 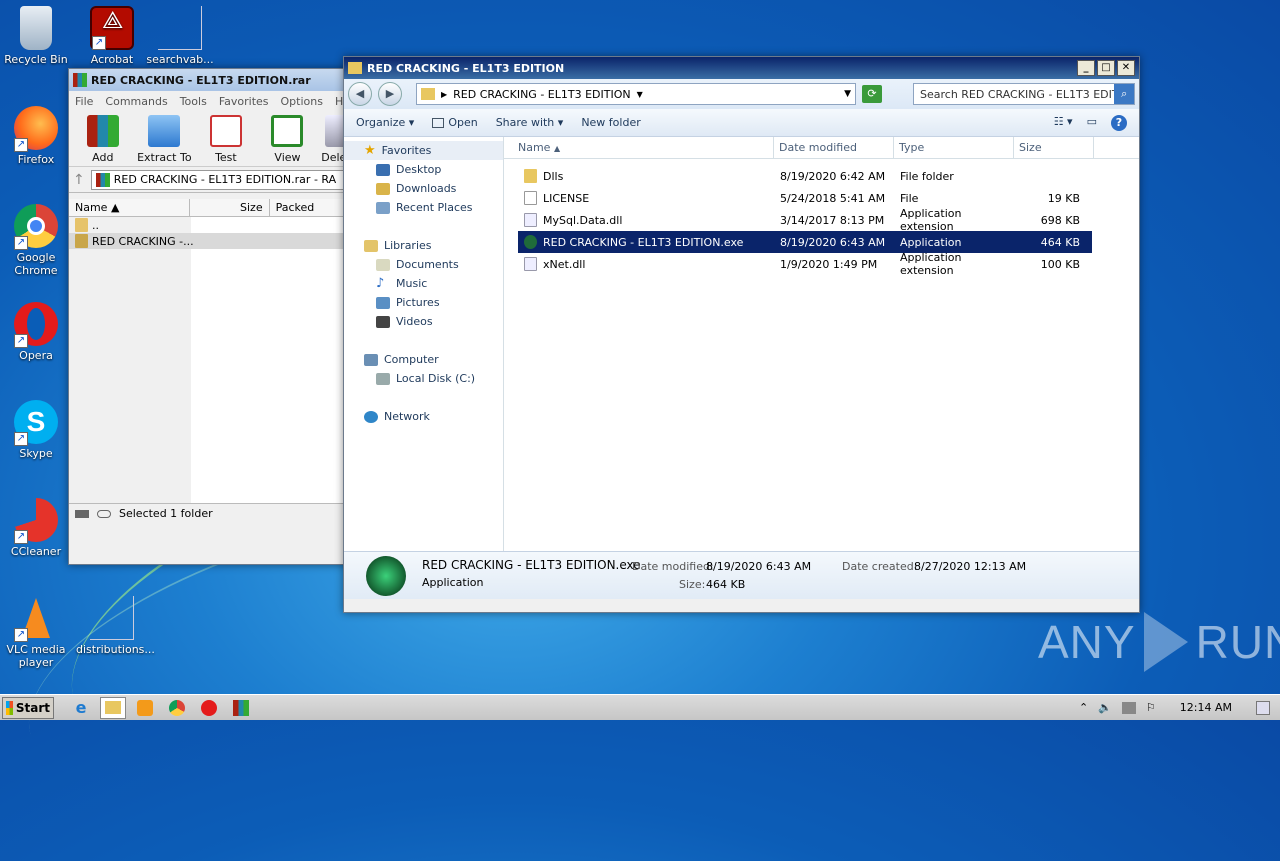 I want to click on organize-button: Organize ▾, so click(x=385, y=122).